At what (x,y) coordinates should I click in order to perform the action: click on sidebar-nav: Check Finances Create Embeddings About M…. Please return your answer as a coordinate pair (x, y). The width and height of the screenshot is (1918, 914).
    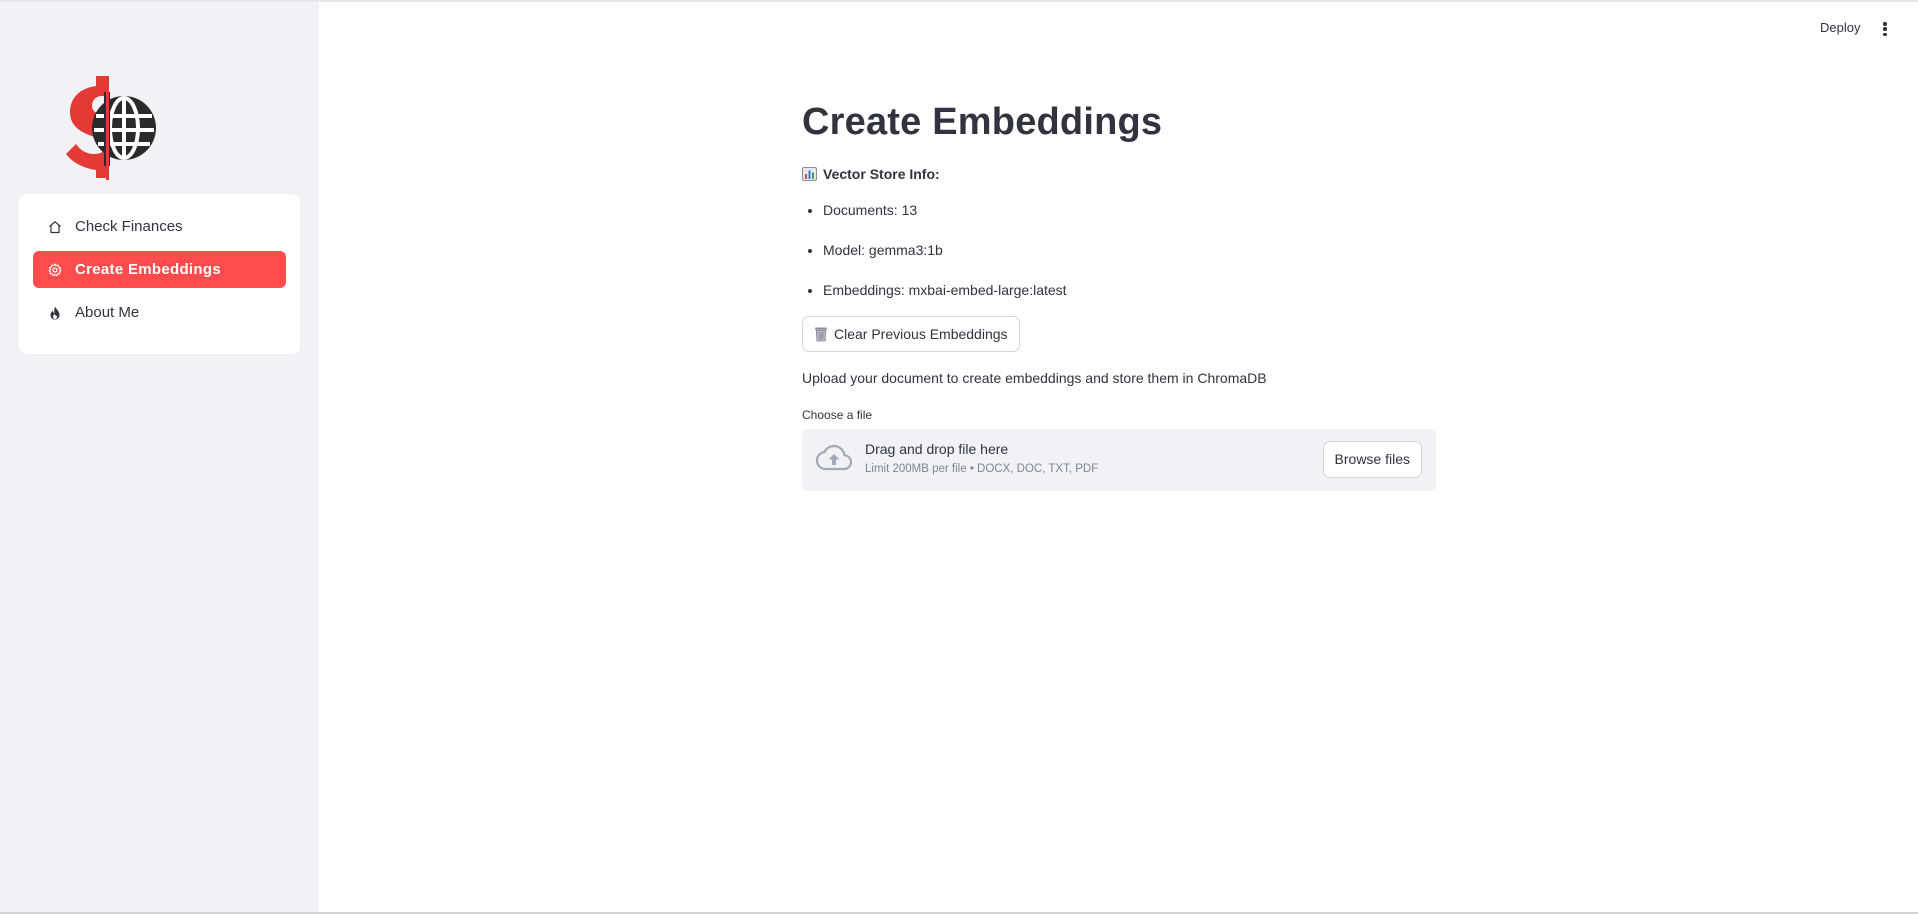
    Looking at the image, I should click on (159, 274).